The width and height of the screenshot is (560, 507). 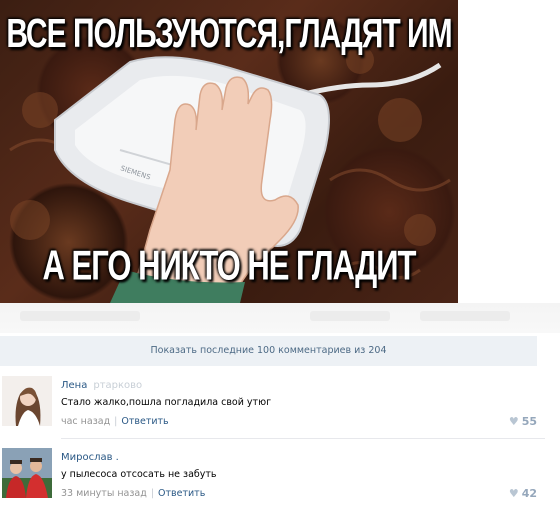 What do you see at coordinates (529, 493) in the screenshot?
I see `like-count: 42` at bounding box center [529, 493].